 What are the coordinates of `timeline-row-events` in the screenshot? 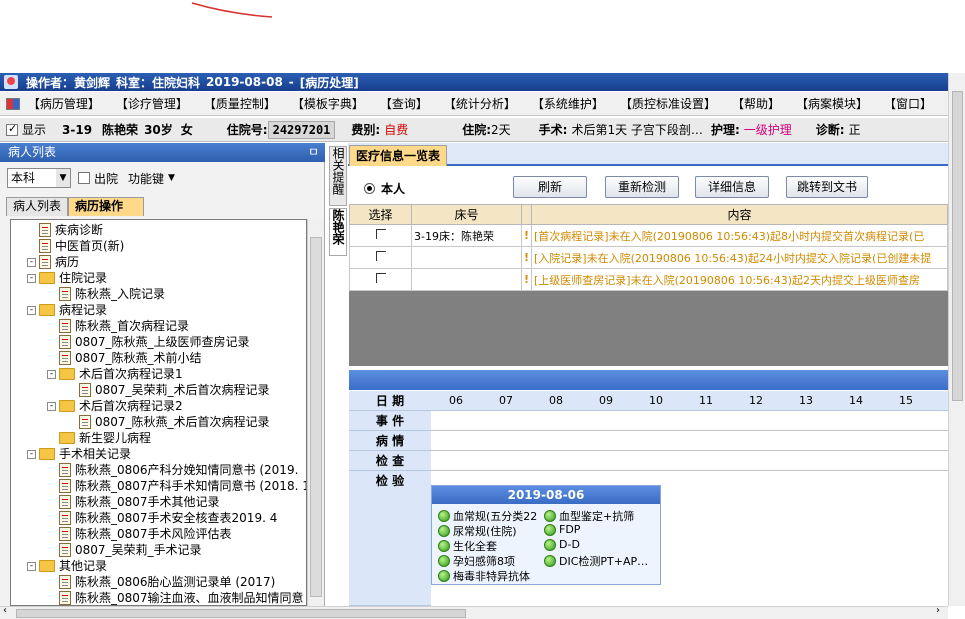 It's located at (689, 421).